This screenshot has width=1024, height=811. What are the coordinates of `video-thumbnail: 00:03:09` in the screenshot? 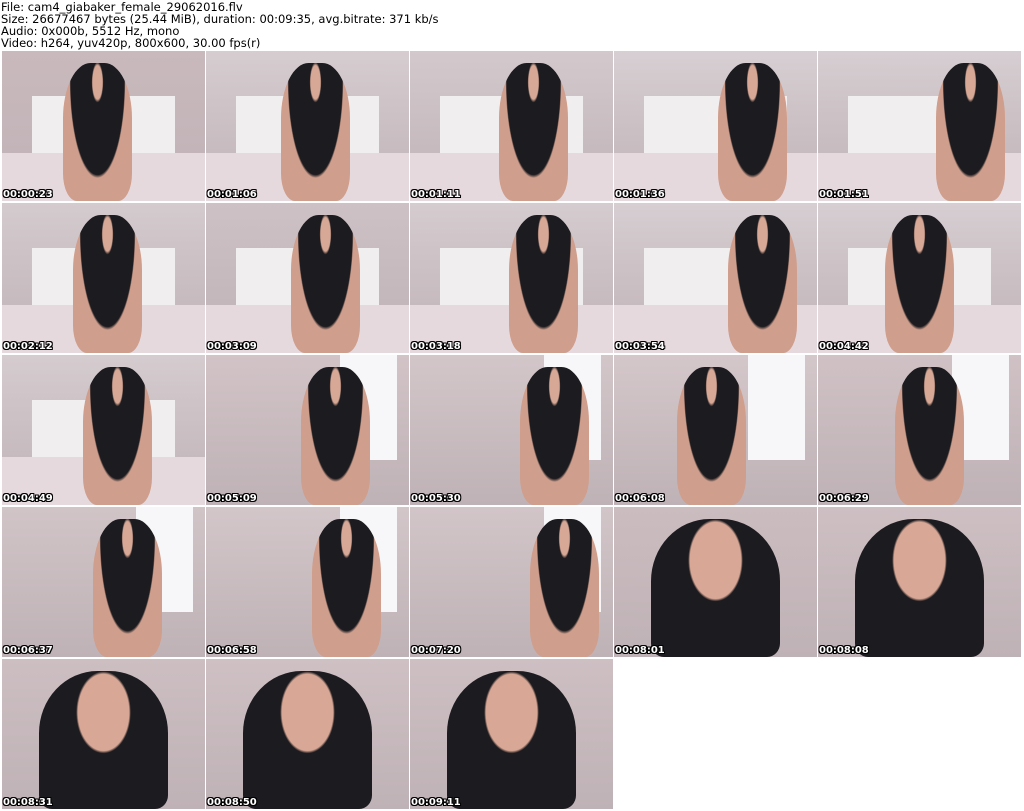 It's located at (307, 278).